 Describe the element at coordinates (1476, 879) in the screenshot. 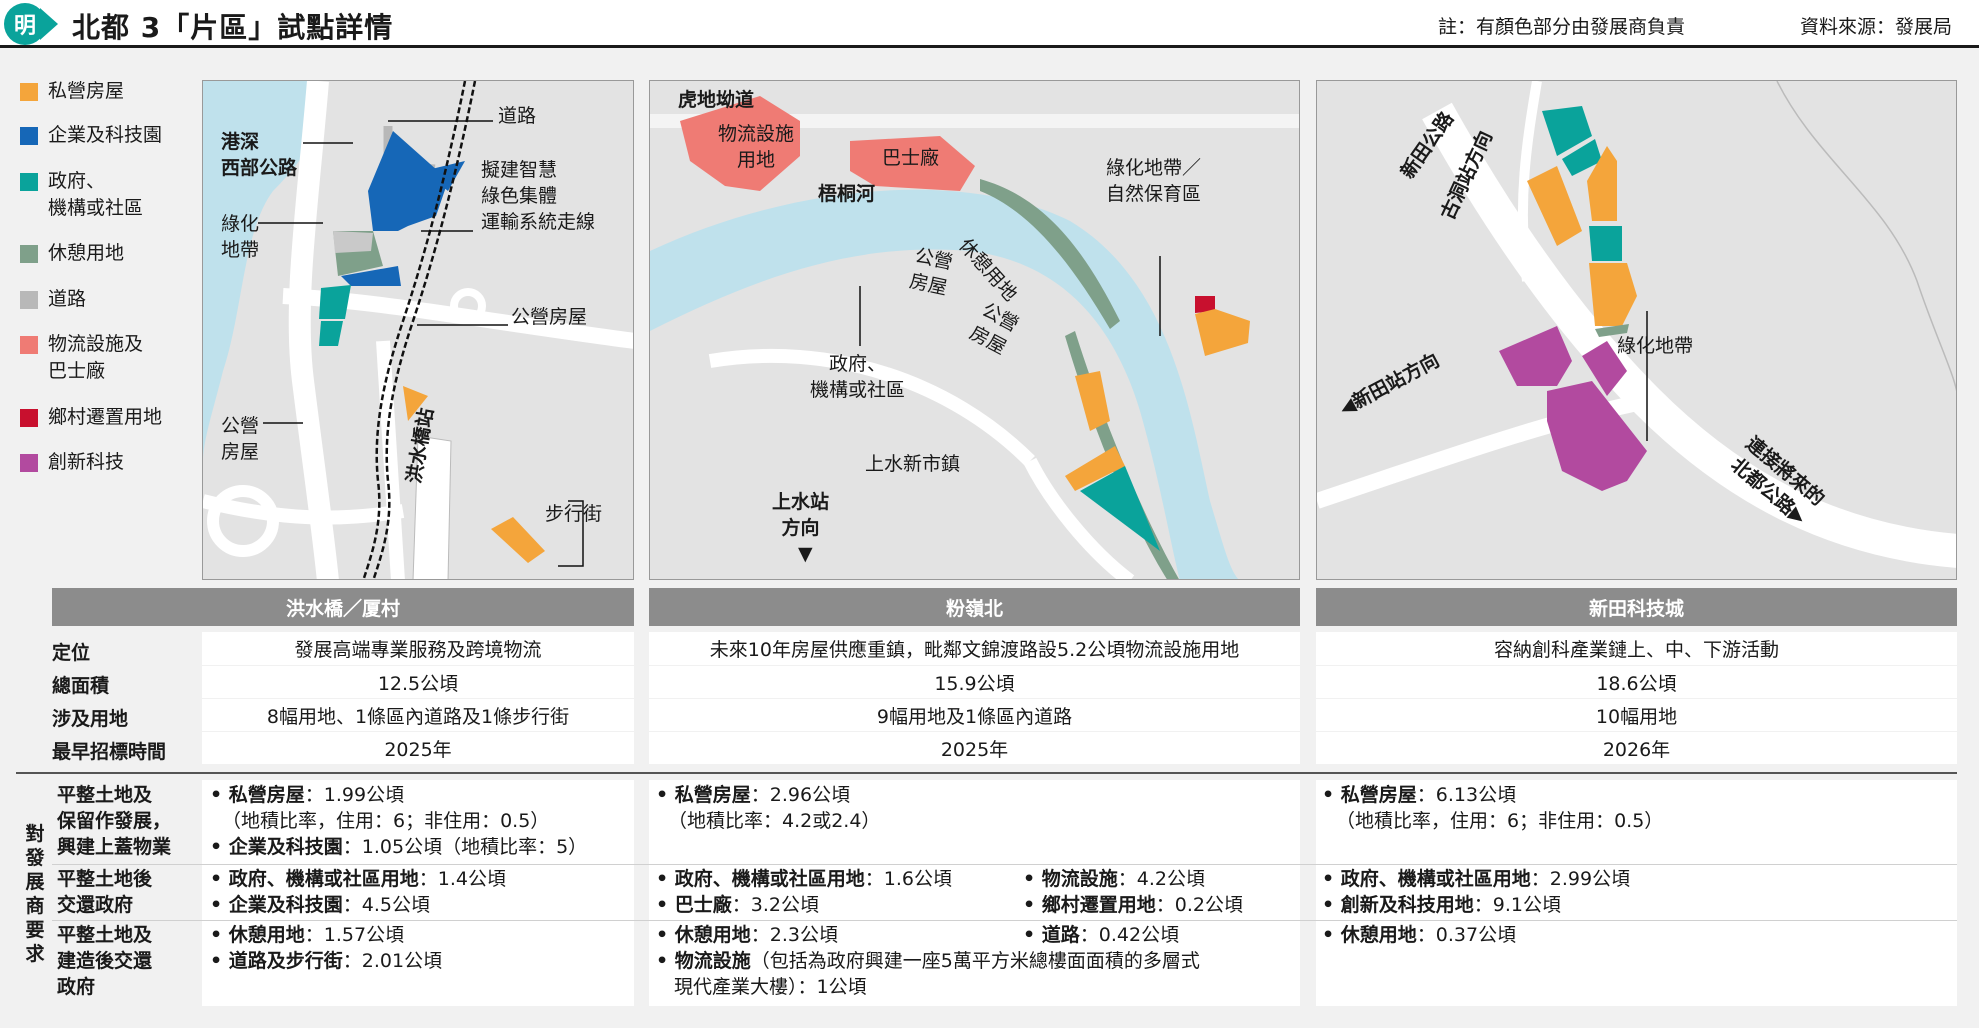

I see `req-item: 政府、機構或社區用地：2.99公頃` at that location.